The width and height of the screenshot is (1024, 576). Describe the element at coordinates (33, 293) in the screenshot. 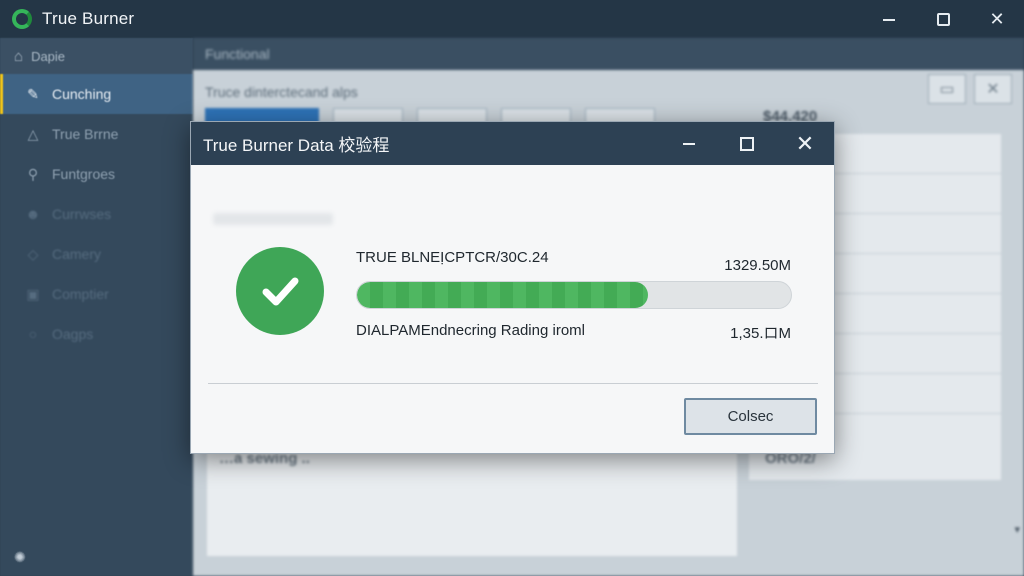

I see `computer-icon: ▣` at that location.